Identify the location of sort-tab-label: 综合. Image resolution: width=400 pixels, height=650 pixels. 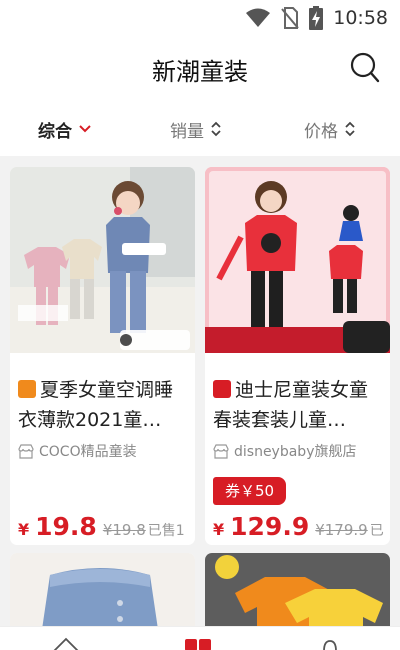
(55, 131).